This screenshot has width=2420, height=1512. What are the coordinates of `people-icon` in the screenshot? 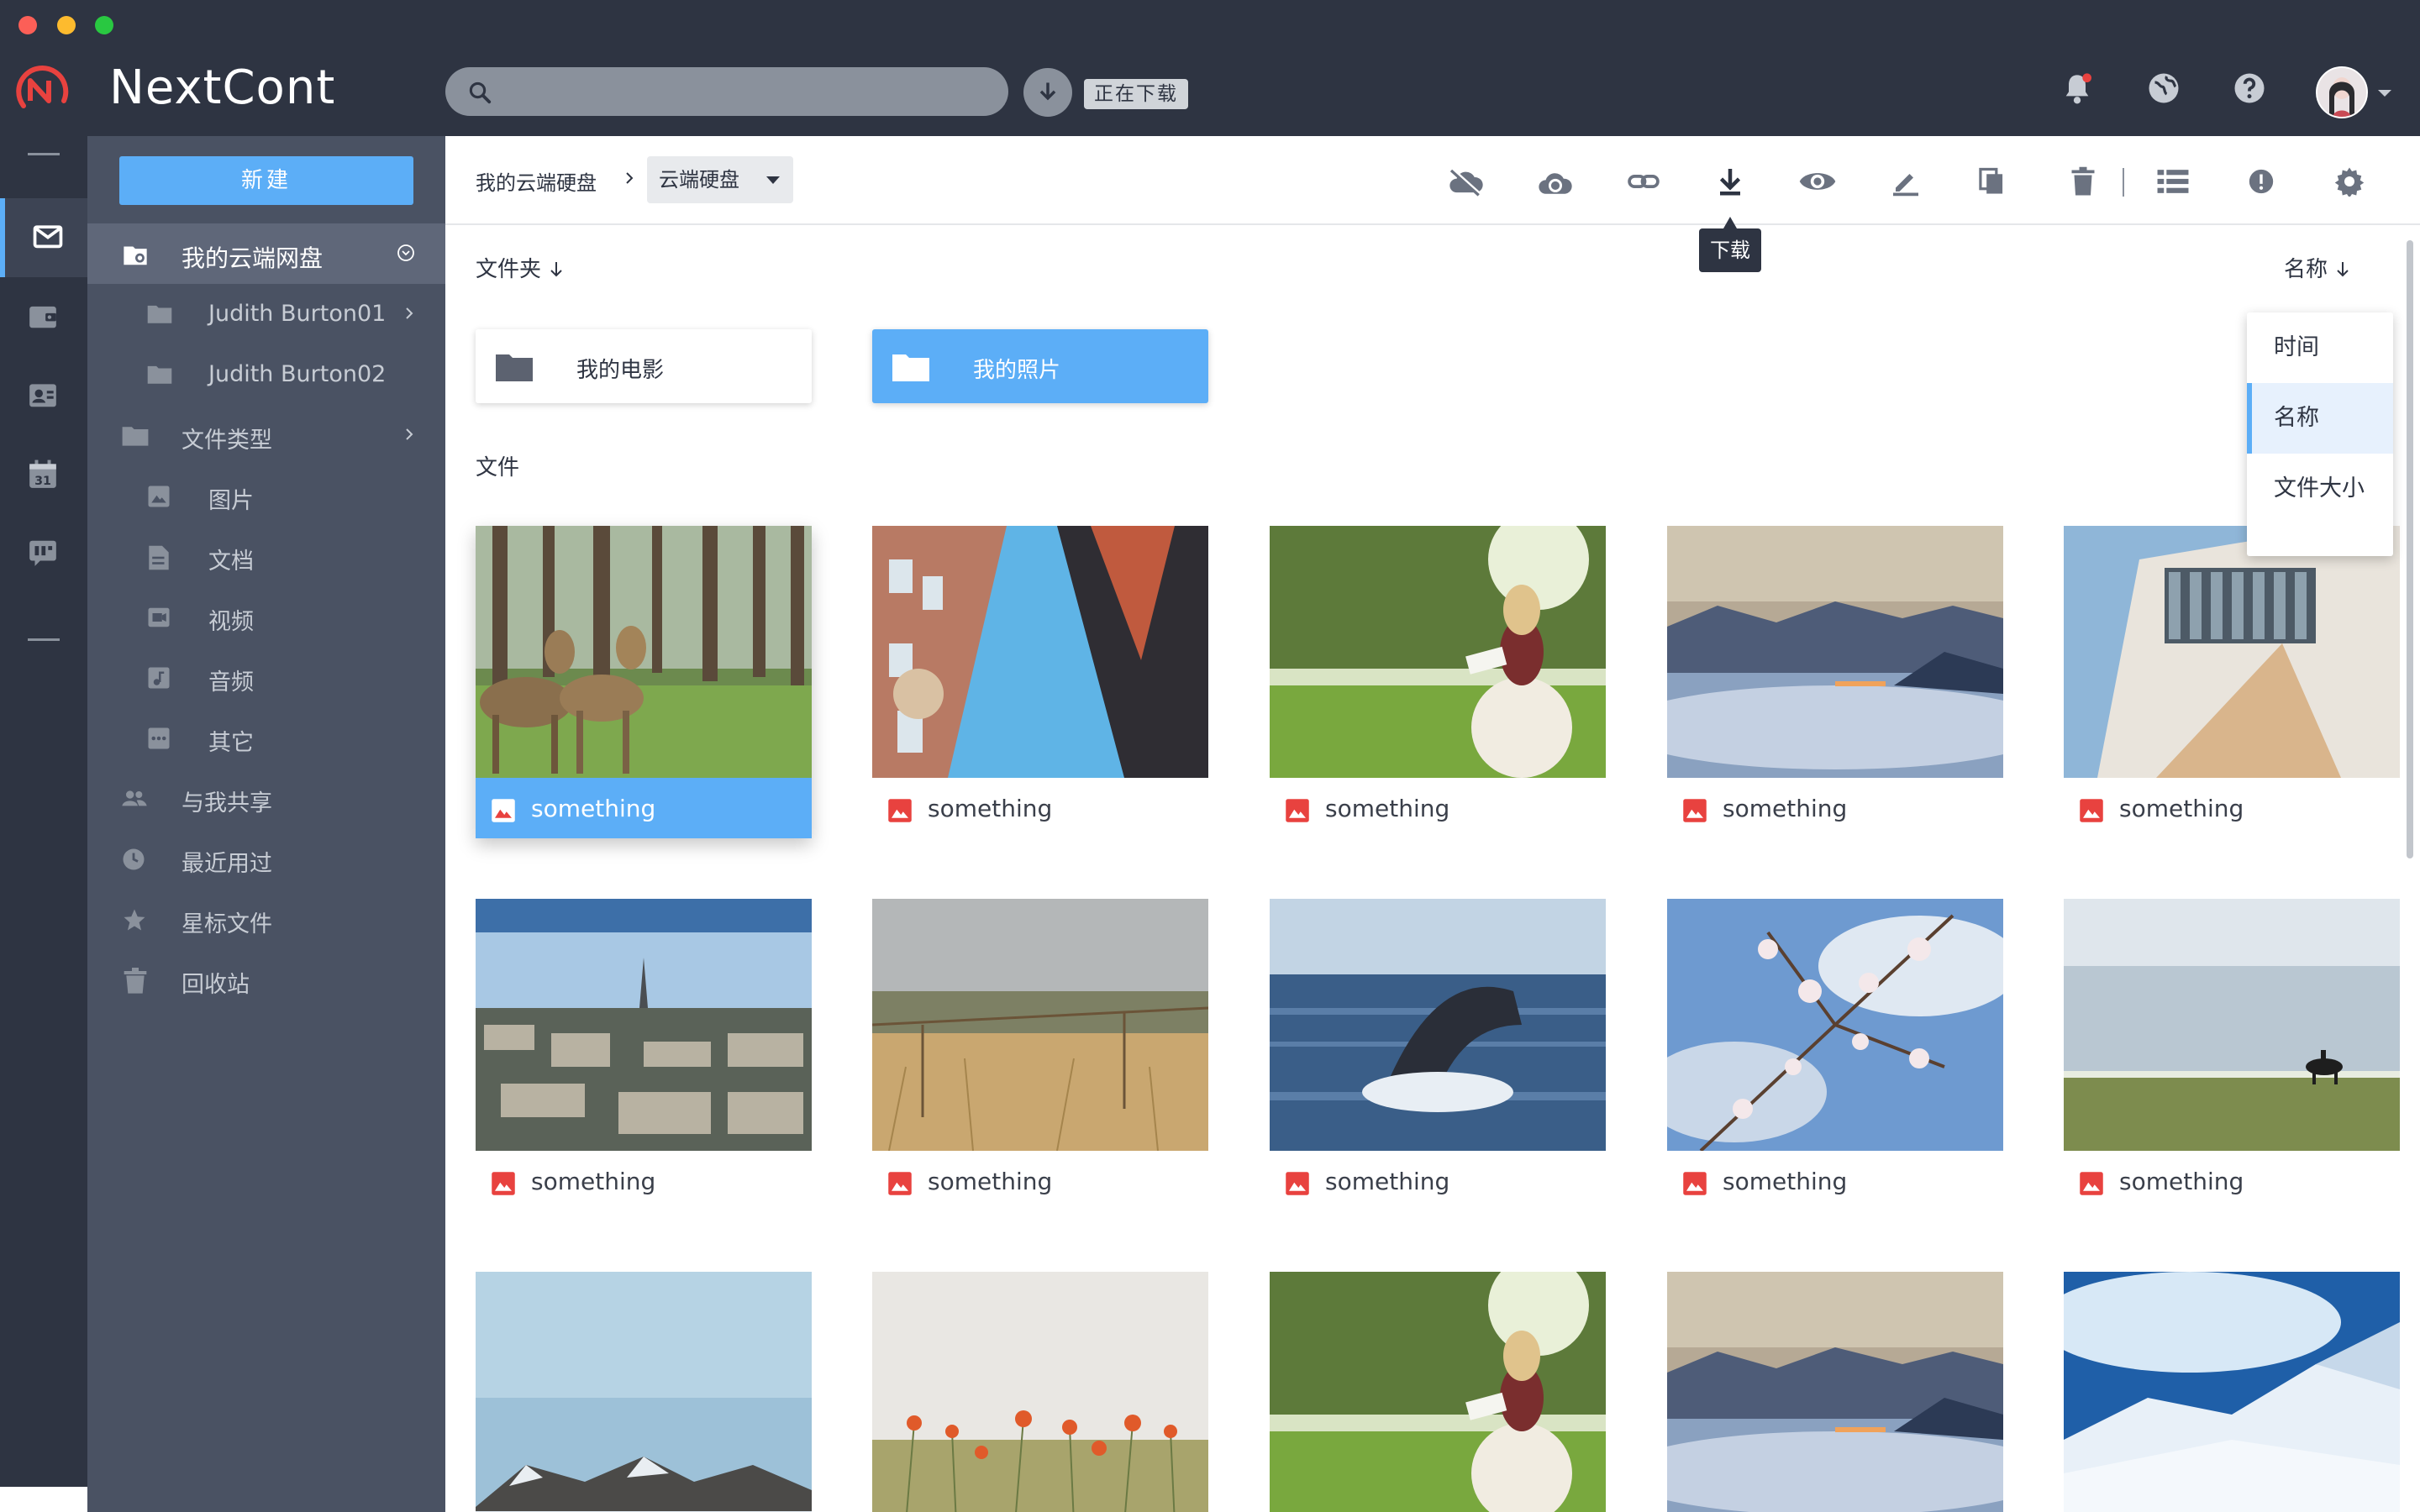 It's located at (134, 798).